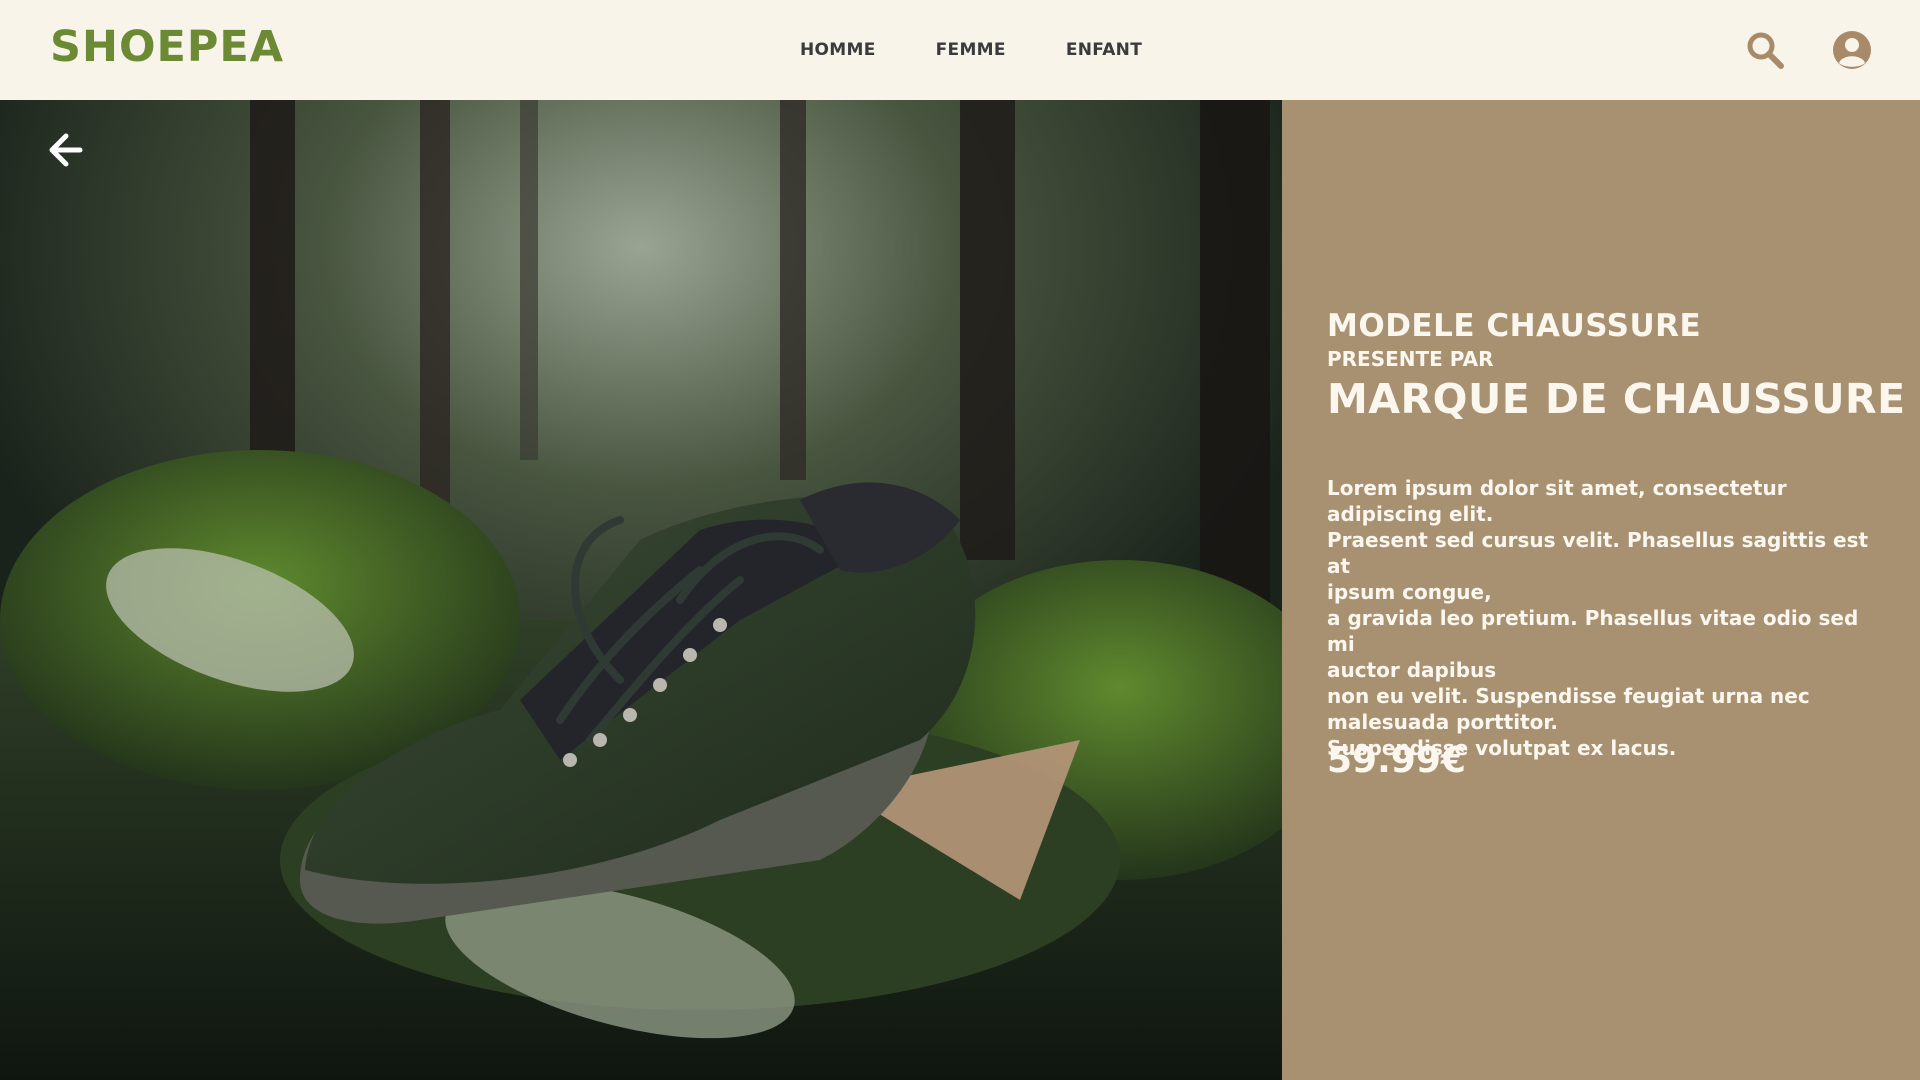 This screenshot has height=1080, width=1920. I want to click on product-price: 59.99€, so click(1396, 760).